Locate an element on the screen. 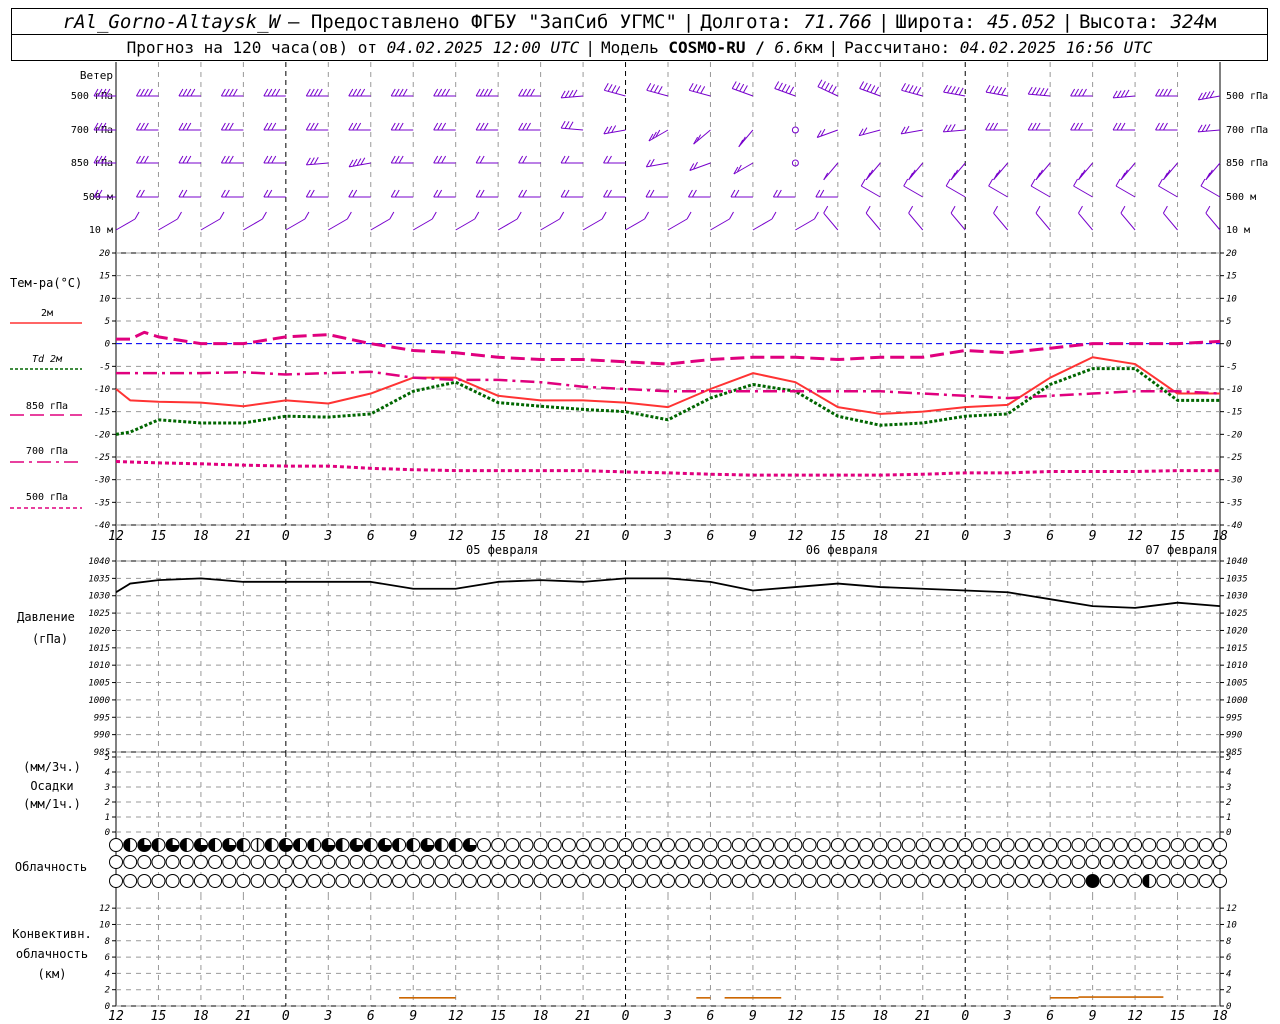 The height and width of the screenshot is (1024, 1280). y-tick-label-left: 12 is located at coordinates (104, 909).